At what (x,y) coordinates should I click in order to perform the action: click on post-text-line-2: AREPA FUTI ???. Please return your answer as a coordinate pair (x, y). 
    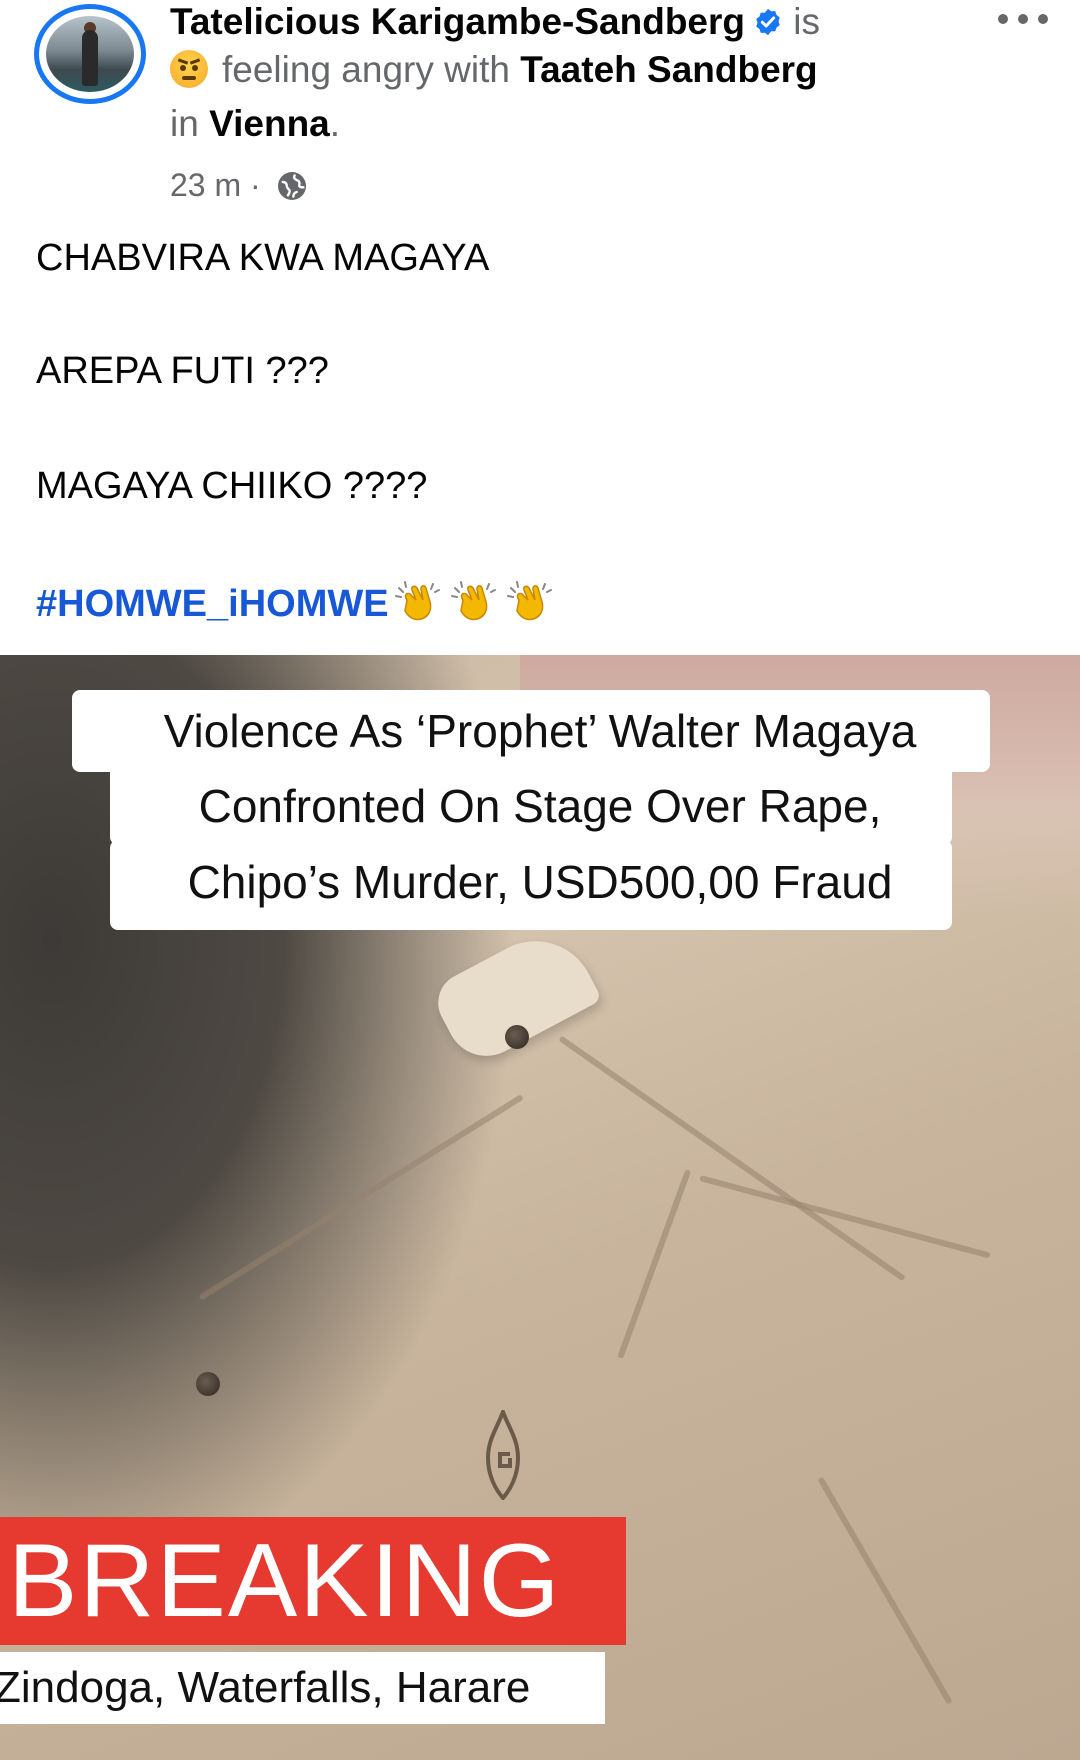
    Looking at the image, I should click on (182, 371).